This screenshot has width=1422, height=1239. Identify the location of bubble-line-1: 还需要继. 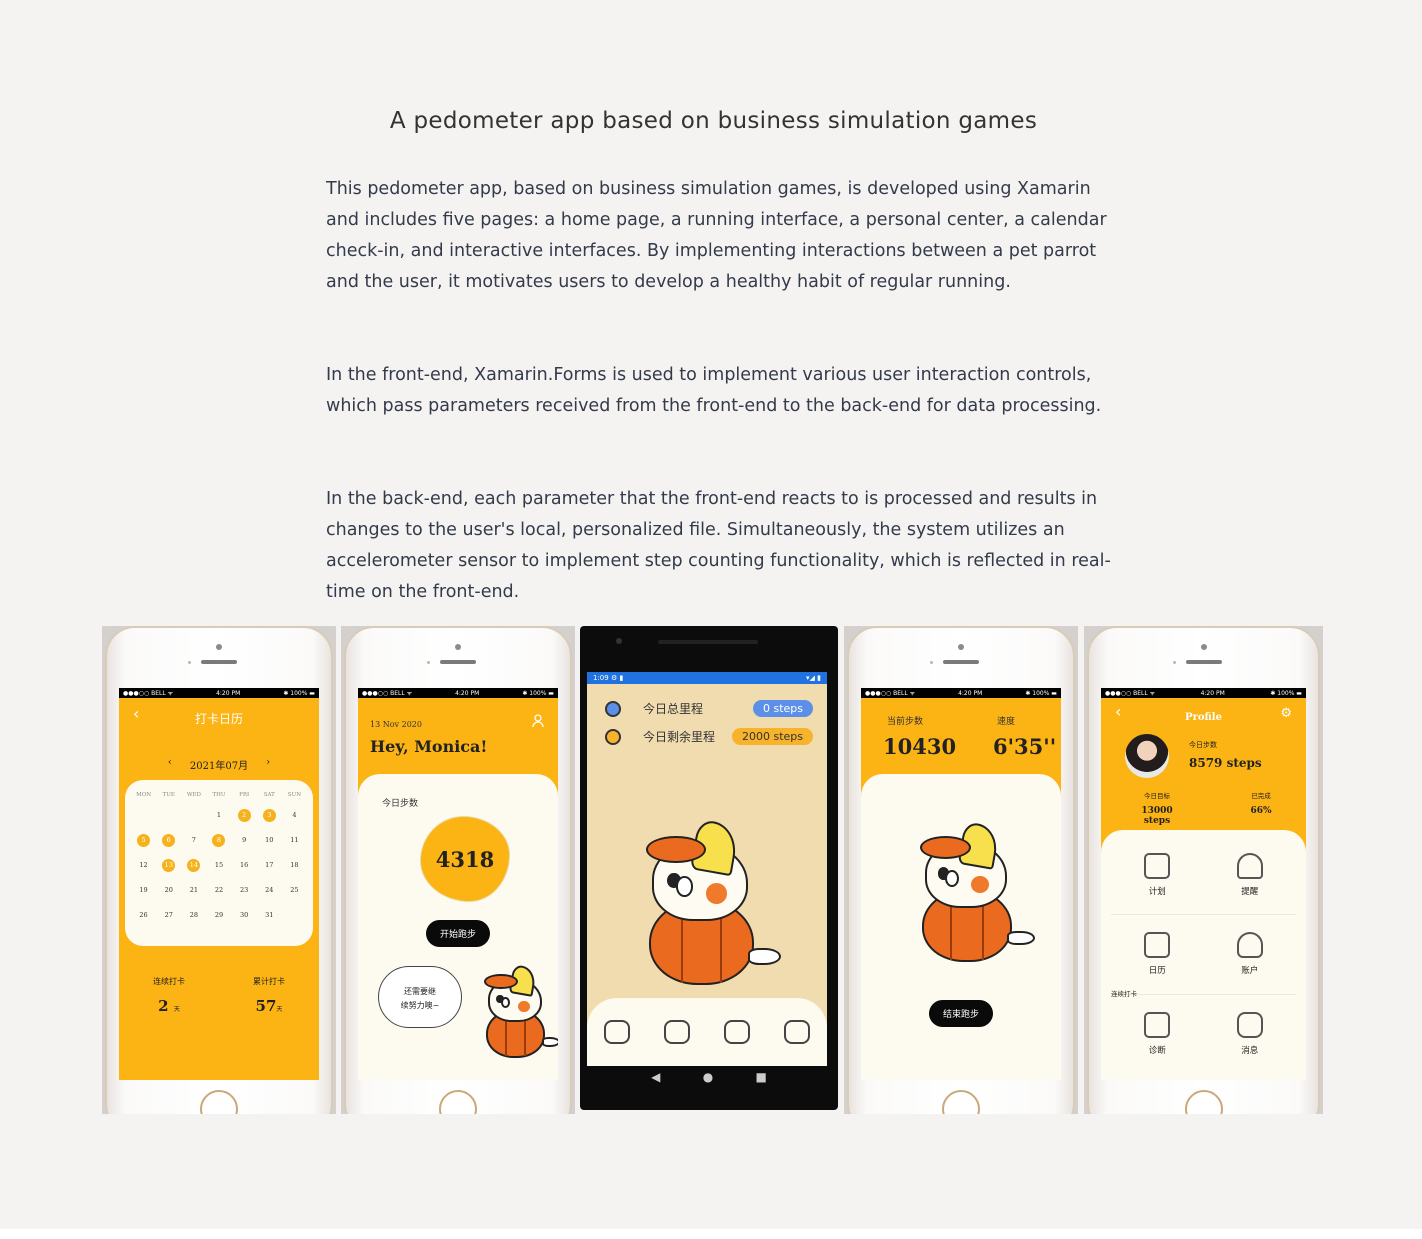
(420, 991).